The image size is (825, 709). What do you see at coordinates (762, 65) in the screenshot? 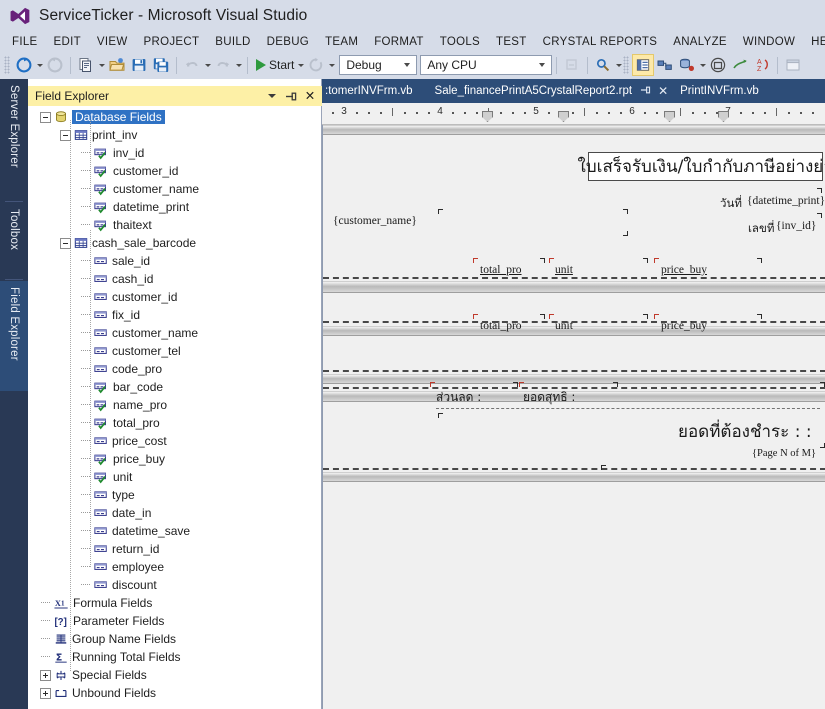
I see `sort-az-icon: A Z` at bounding box center [762, 65].